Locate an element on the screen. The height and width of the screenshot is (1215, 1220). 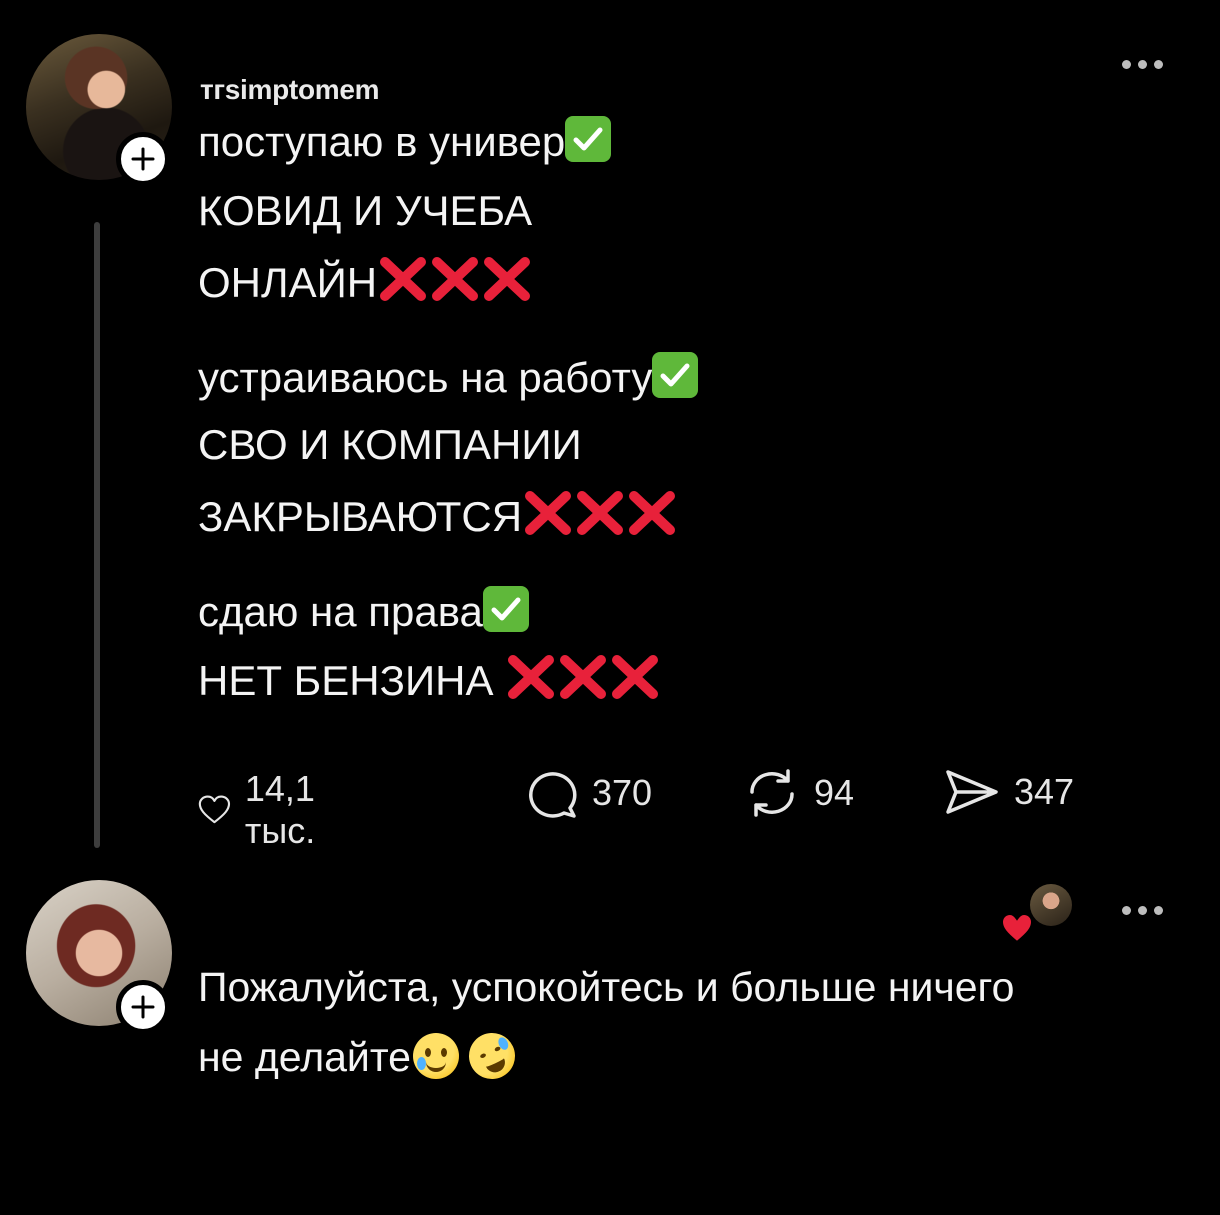
send-icon is located at coordinates (972, 792).